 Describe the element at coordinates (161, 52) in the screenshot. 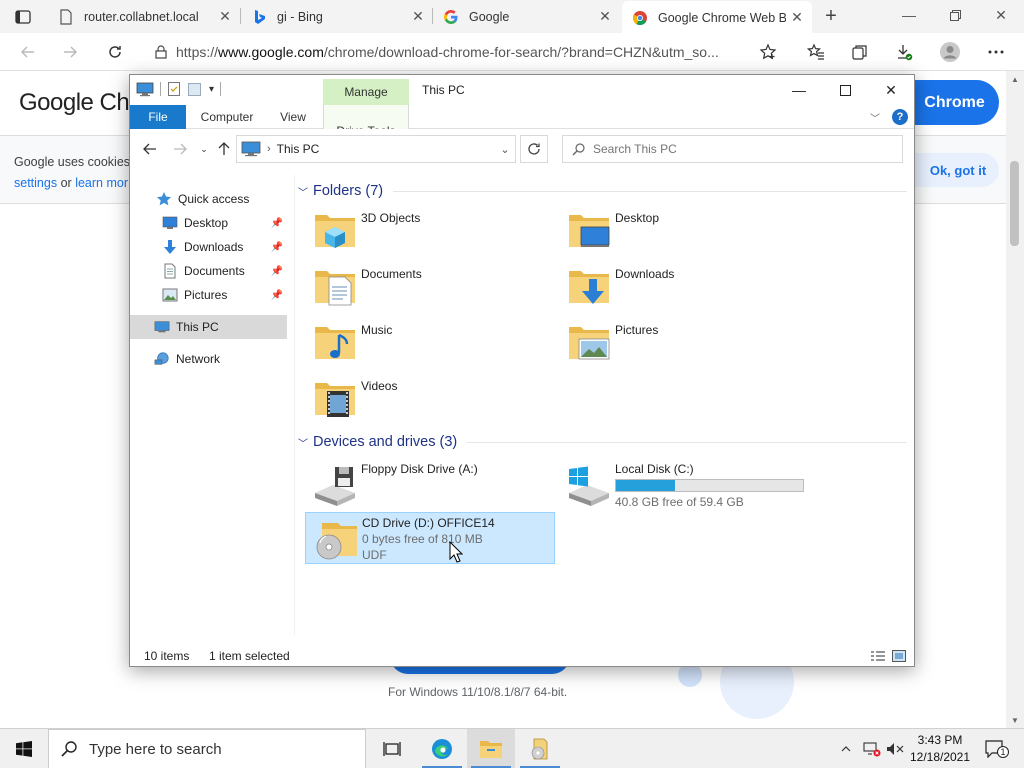

I see `lock-icon` at that location.